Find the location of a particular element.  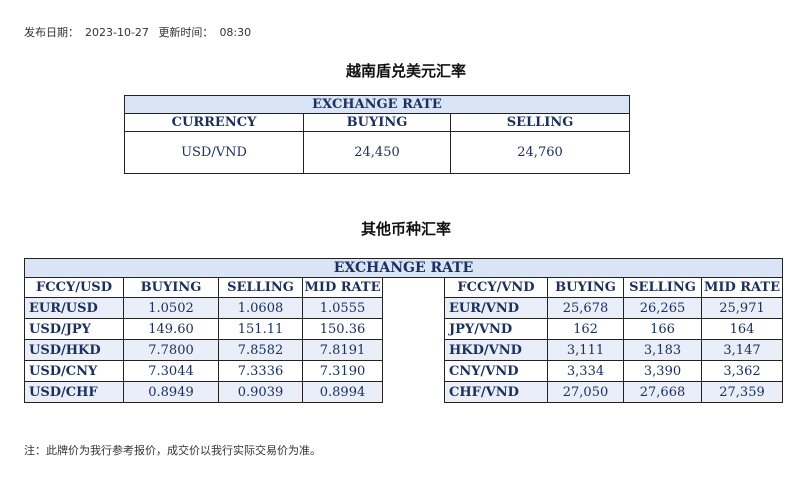

mid-rate: 7.3190 is located at coordinates (342, 371).